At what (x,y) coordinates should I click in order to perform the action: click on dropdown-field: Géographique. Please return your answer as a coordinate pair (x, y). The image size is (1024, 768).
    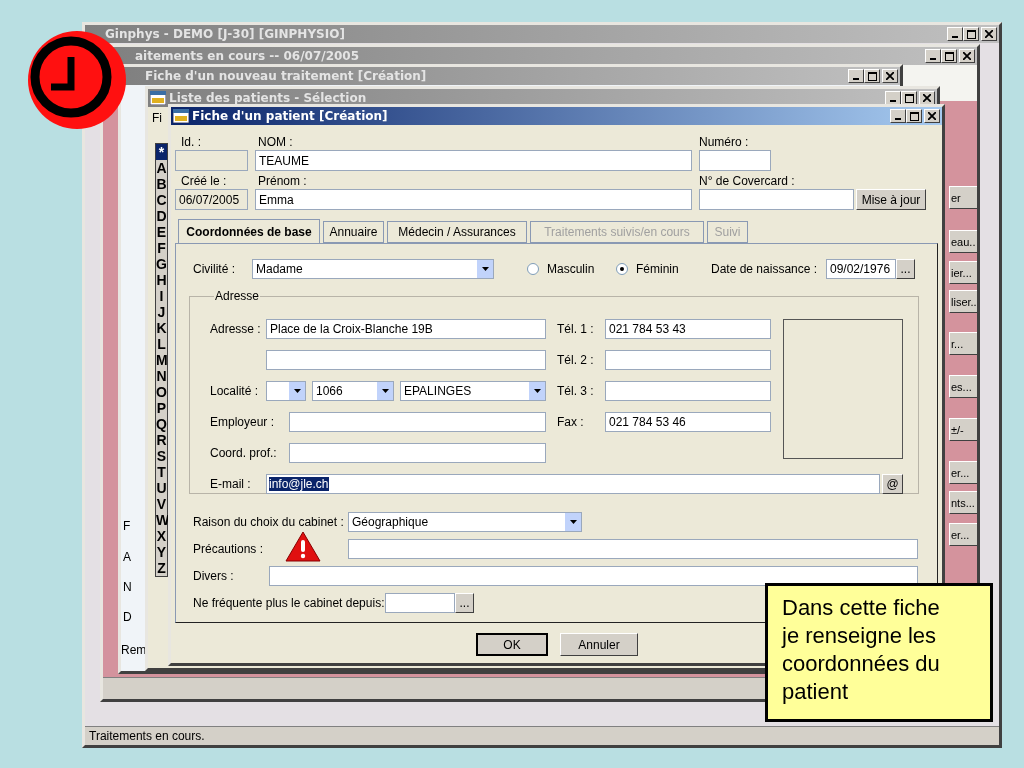
    Looking at the image, I should click on (465, 522).